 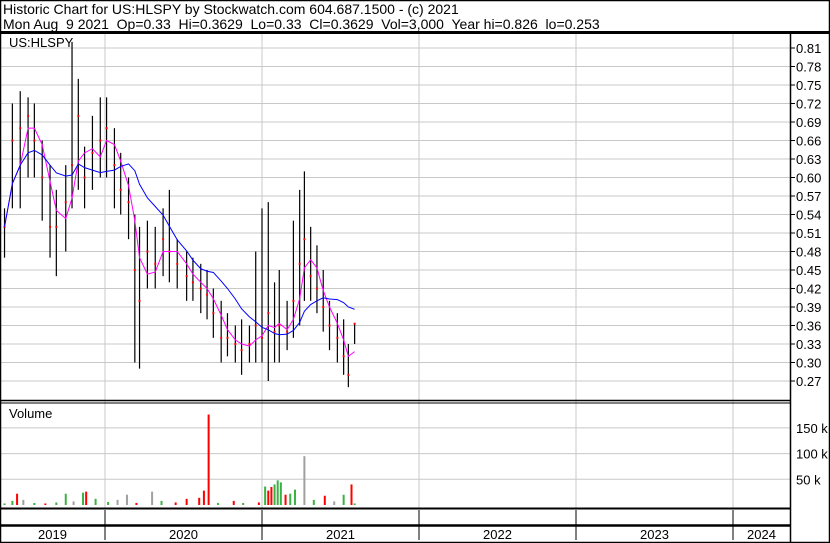 What do you see at coordinates (808, 104) in the screenshot?
I see `price-tick-label: 0.72` at bounding box center [808, 104].